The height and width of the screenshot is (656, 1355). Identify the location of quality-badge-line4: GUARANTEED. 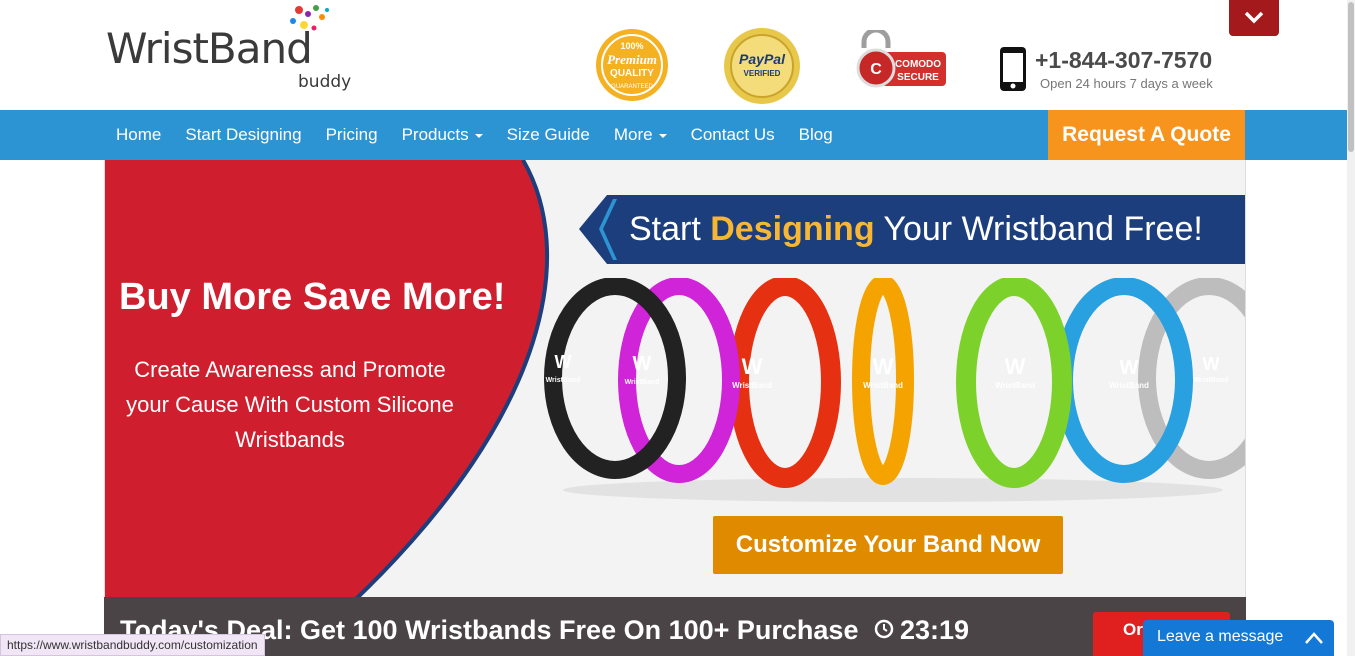
(632, 87).